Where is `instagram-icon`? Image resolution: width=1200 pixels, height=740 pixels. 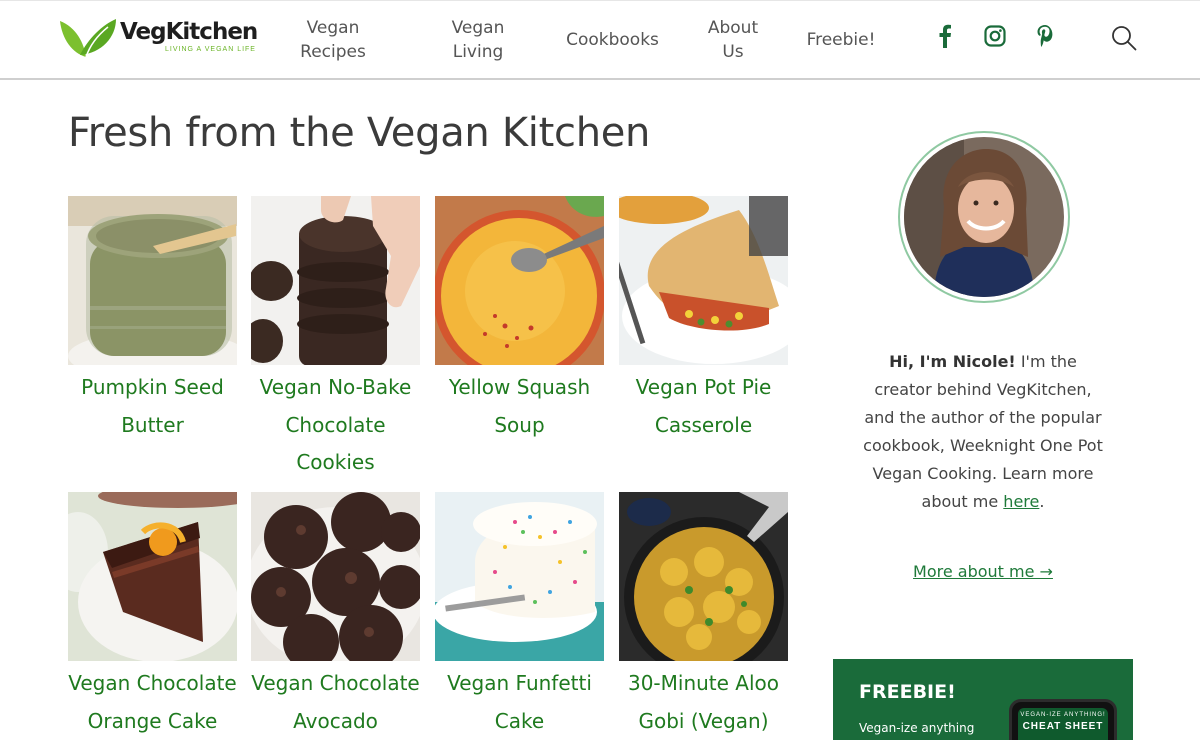 instagram-icon is located at coordinates (995, 36).